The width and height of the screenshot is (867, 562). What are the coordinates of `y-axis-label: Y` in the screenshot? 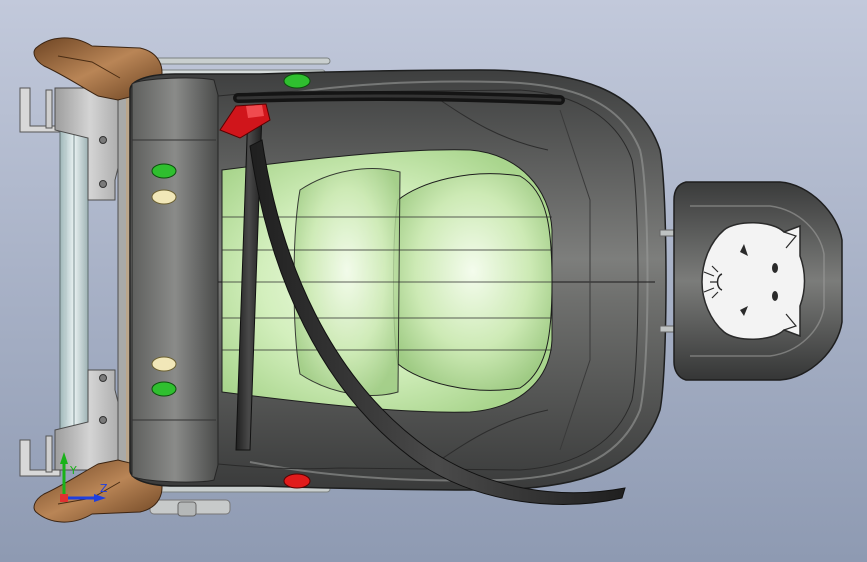 It's located at (73, 470).